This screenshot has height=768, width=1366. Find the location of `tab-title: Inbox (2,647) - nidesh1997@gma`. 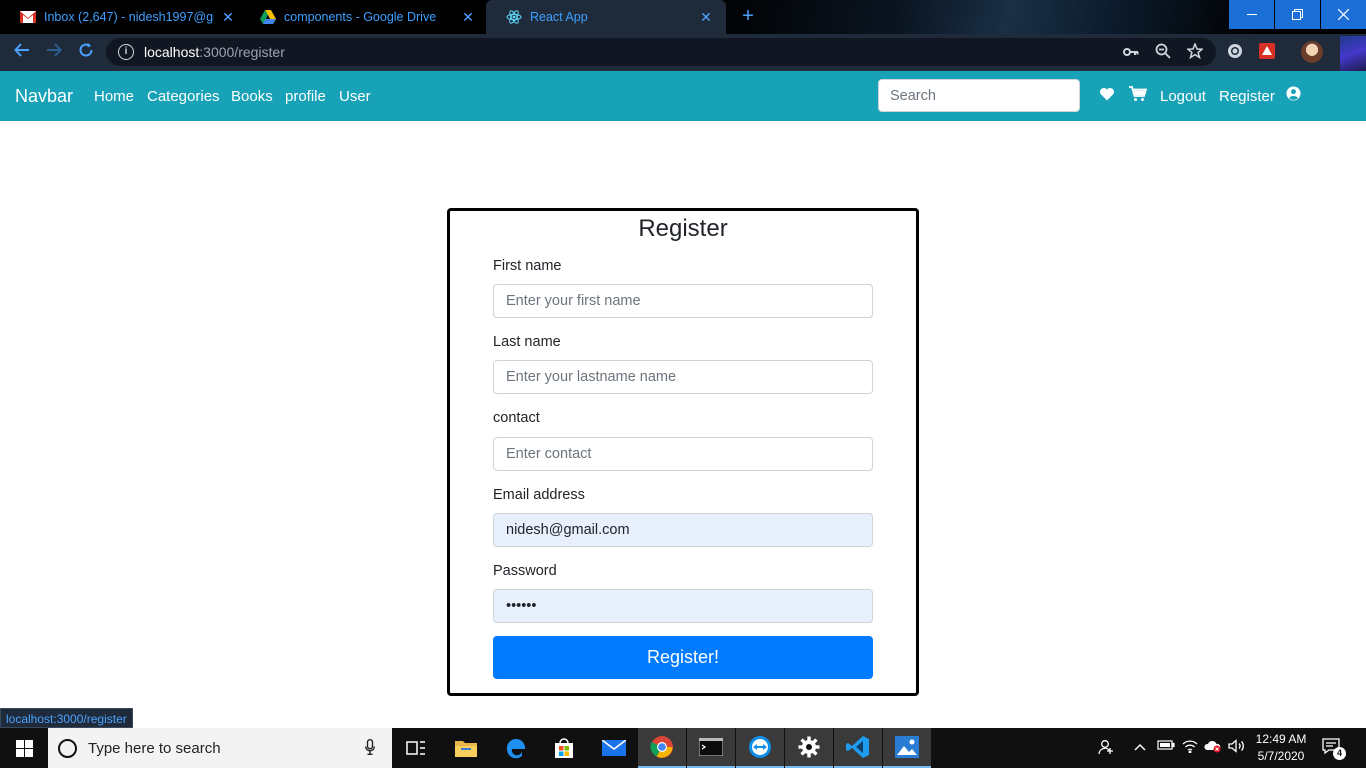

tab-title: Inbox (2,647) - nidesh1997@gma is located at coordinates (129, 17).